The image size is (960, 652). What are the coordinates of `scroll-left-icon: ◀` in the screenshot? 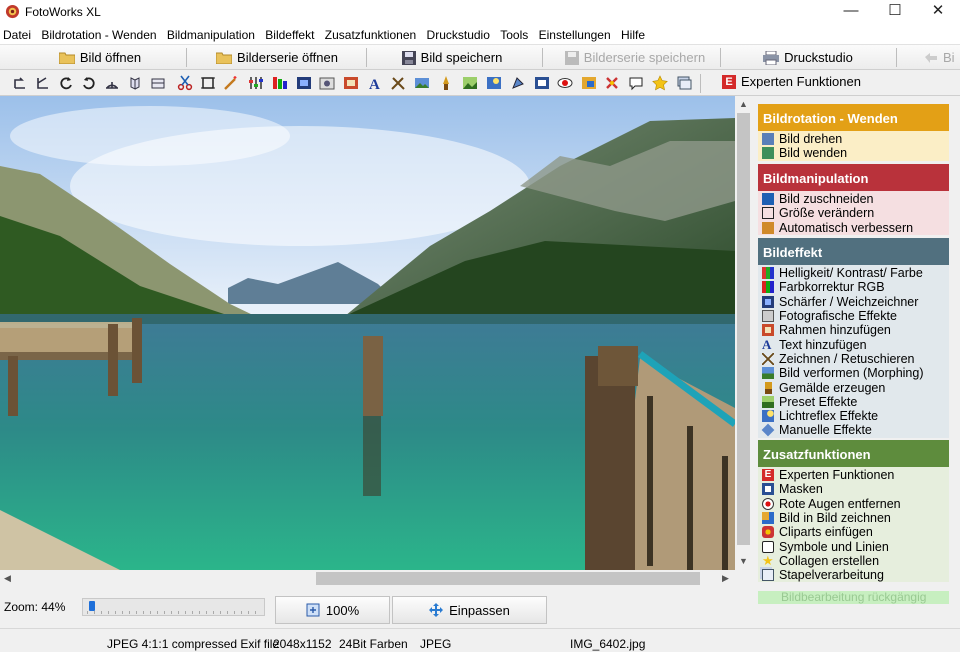 It's located at (7, 578).